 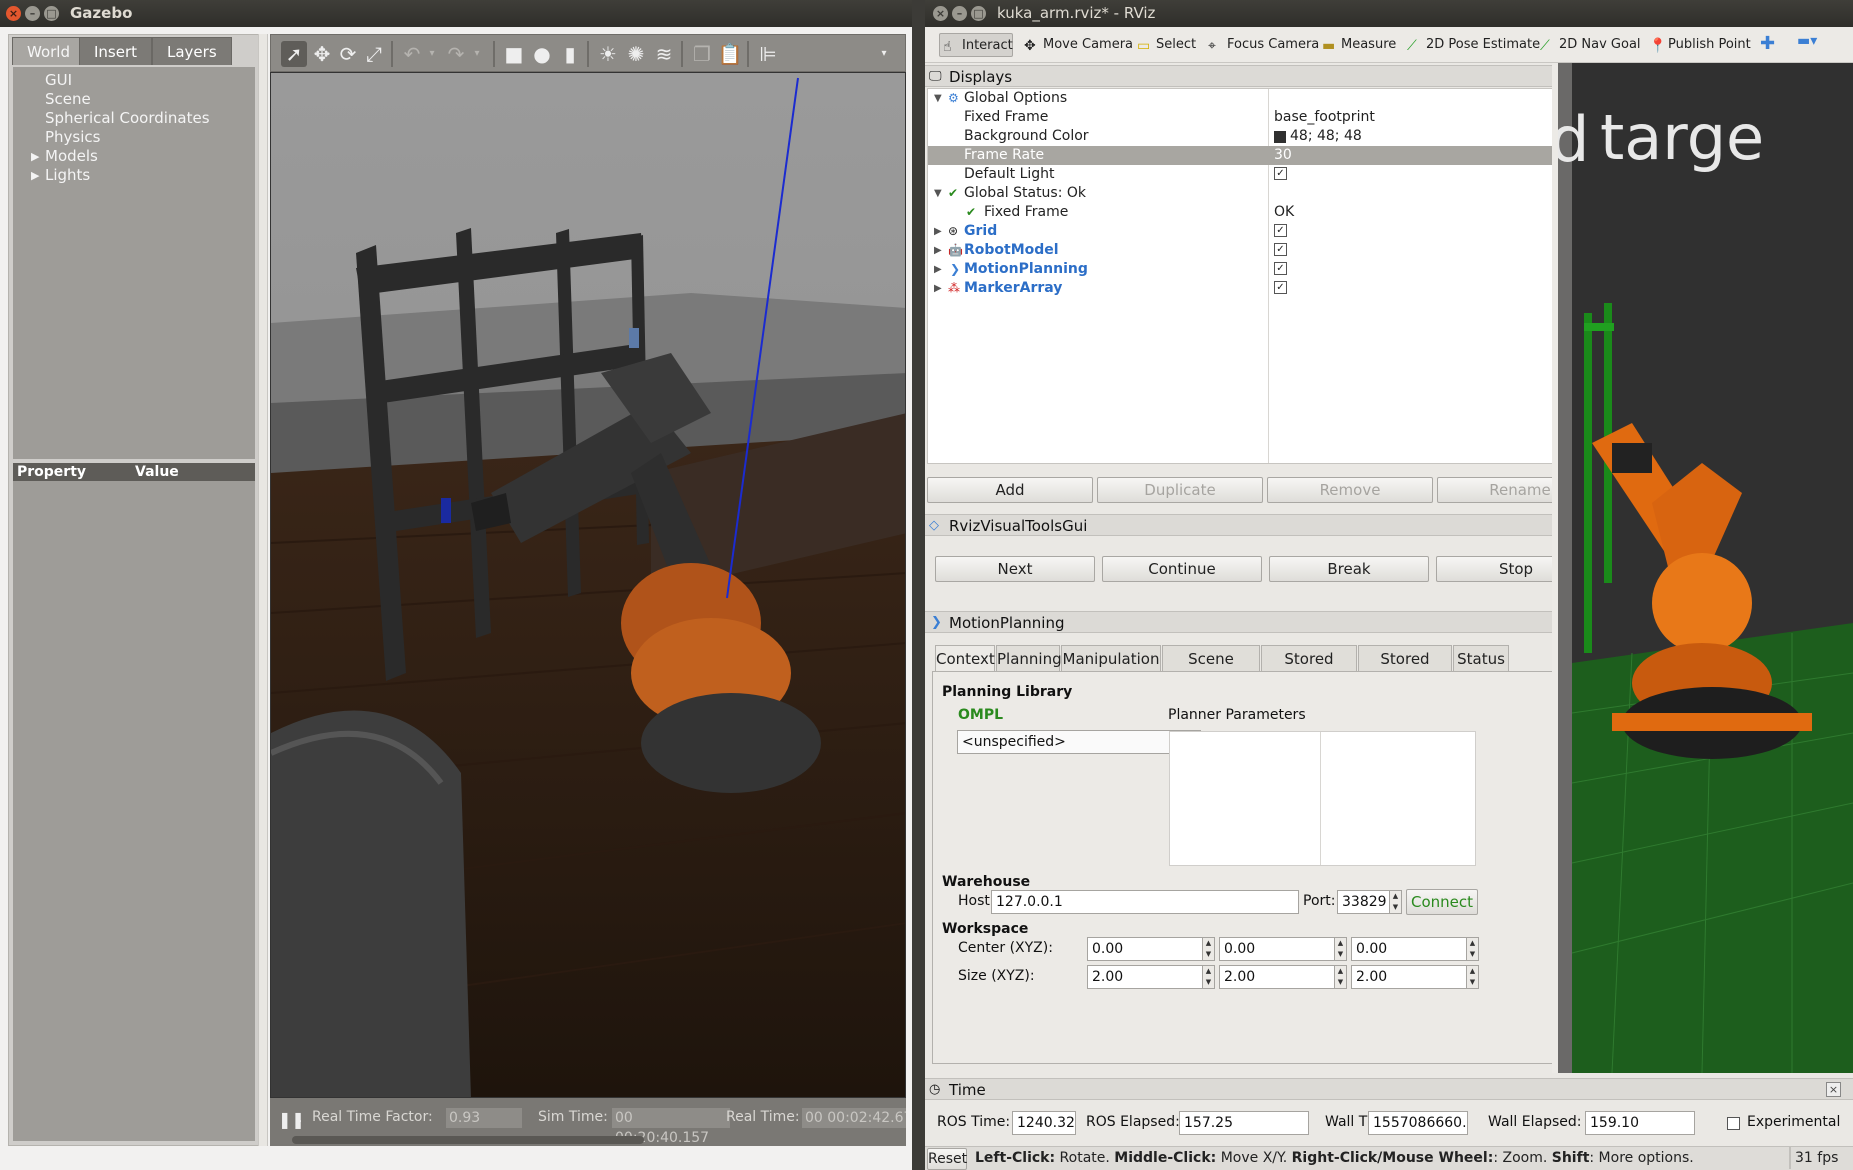 What do you see at coordinates (1266, 288) in the screenshot?
I see `tree-row-marker-array: ▶ ⁂ MarkerArray ✓` at bounding box center [1266, 288].